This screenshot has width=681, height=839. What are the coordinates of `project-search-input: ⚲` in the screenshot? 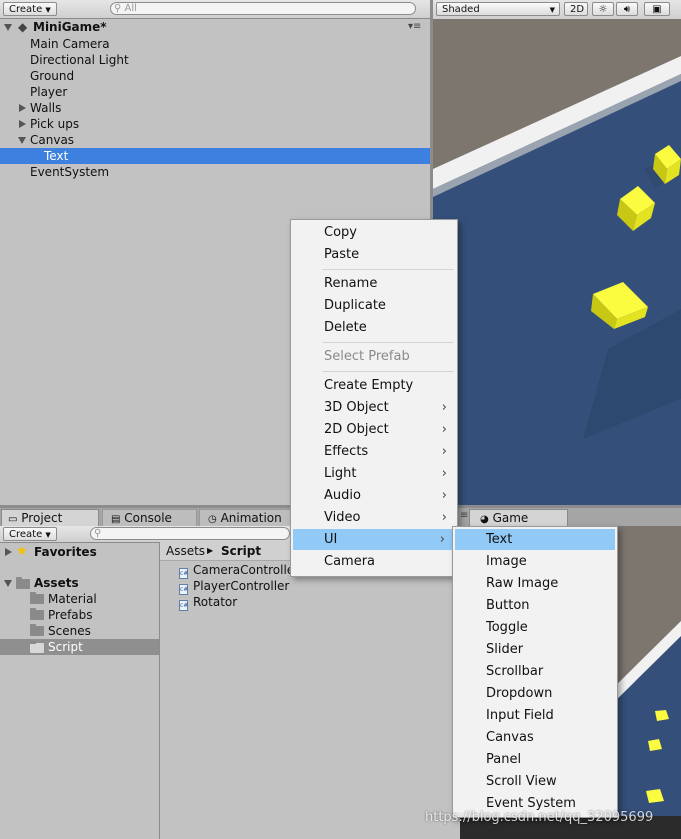 It's located at (190, 533).